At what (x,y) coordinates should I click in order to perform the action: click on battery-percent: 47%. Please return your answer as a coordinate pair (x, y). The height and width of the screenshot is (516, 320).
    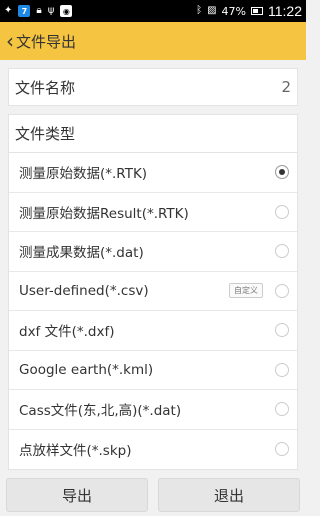
    Looking at the image, I should click on (233, 11).